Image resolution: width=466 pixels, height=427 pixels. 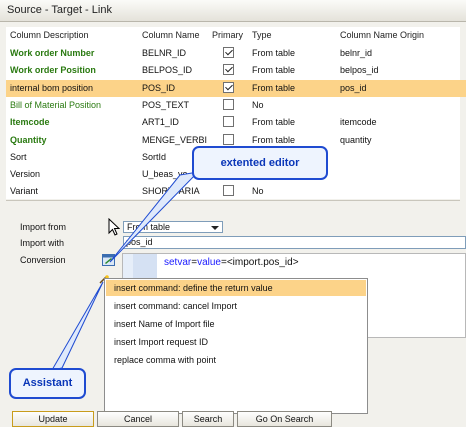 I want to click on table-row: Variant SHORTVARIA No, so click(x=236, y=191).